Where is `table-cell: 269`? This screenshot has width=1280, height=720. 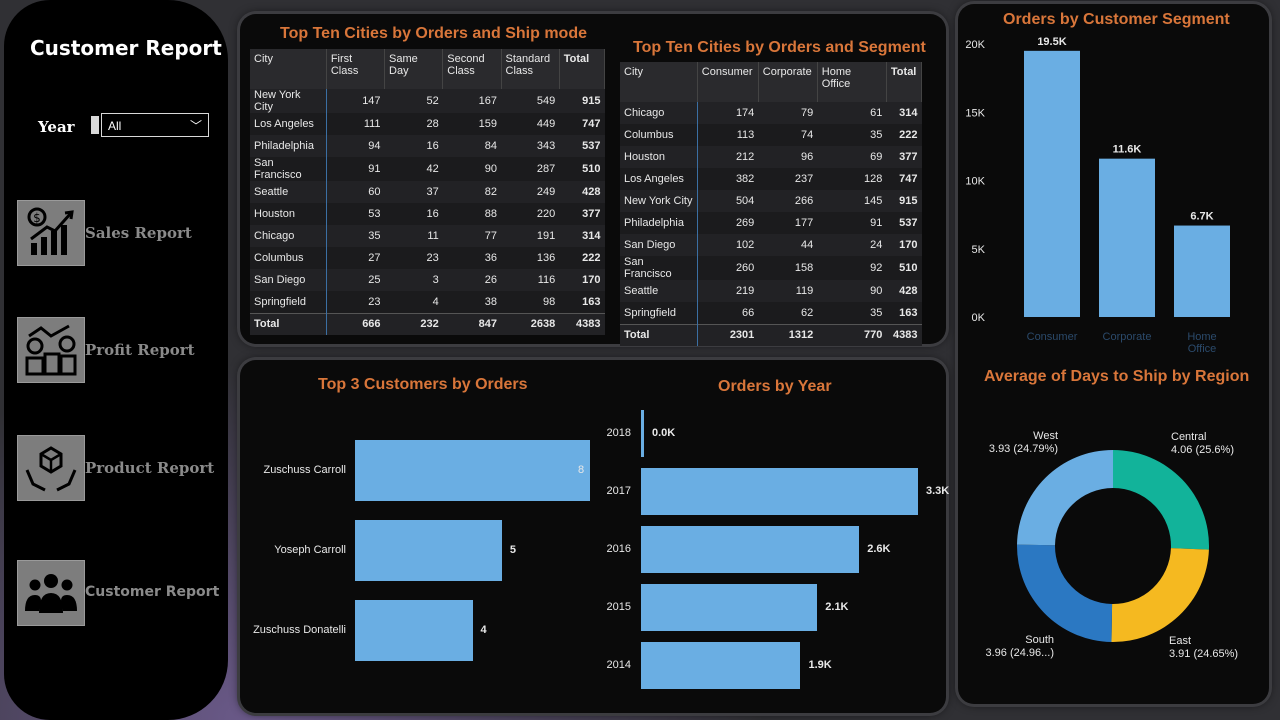
table-cell: 269 is located at coordinates (728, 223).